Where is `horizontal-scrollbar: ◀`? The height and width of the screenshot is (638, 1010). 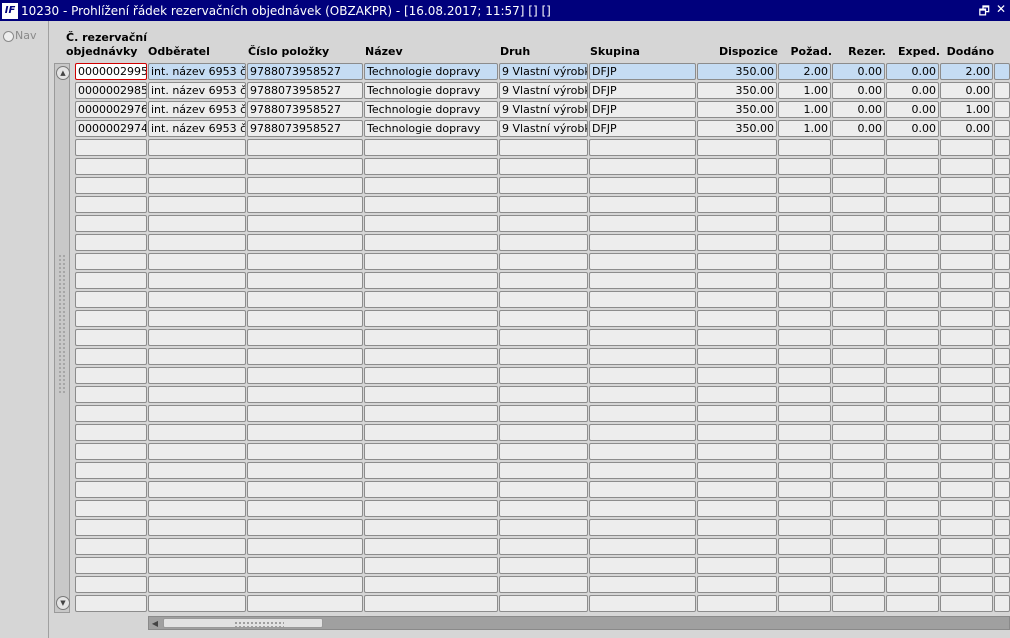 horizontal-scrollbar: ◀ is located at coordinates (579, 623).